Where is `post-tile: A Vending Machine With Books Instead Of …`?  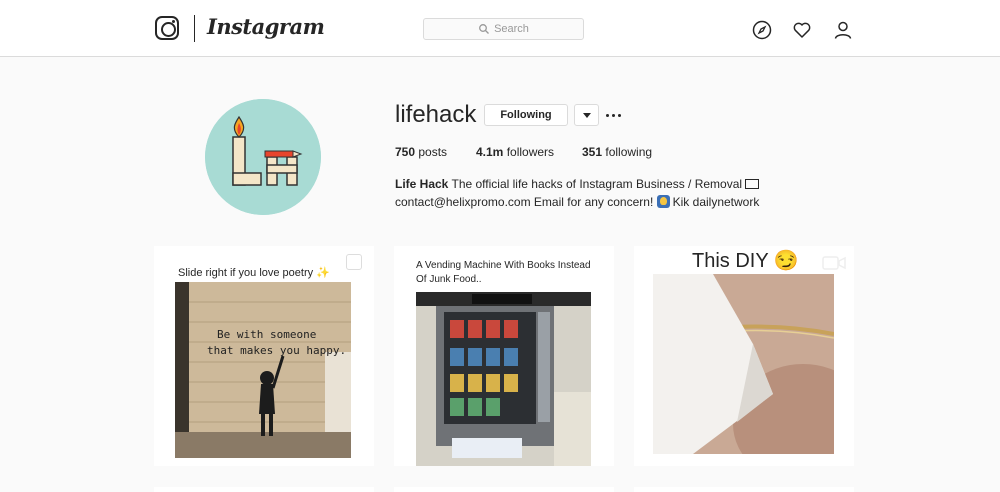 post-tile: A Vending Machine With Books Instead Of … is located at coordinates (504, 356).